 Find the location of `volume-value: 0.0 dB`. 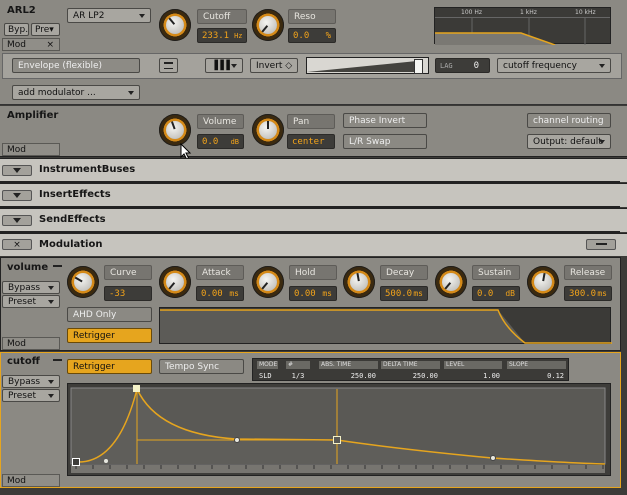

volume-value: 0.0 dB is located at coordinates (220, 141).